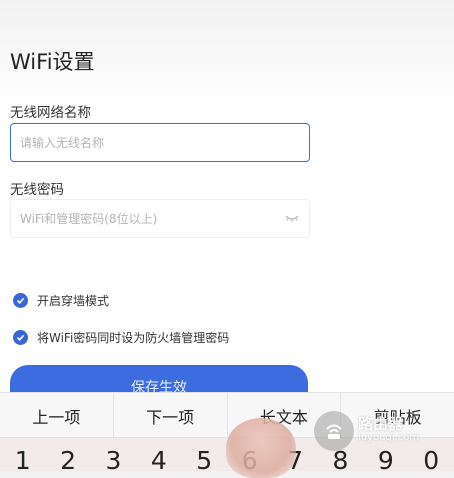 The height and width of the screenshot is (478, 454). Describe the element at coordinates (171, 415) in the screenshot. I see `next-item-button: 下一项` at that location.